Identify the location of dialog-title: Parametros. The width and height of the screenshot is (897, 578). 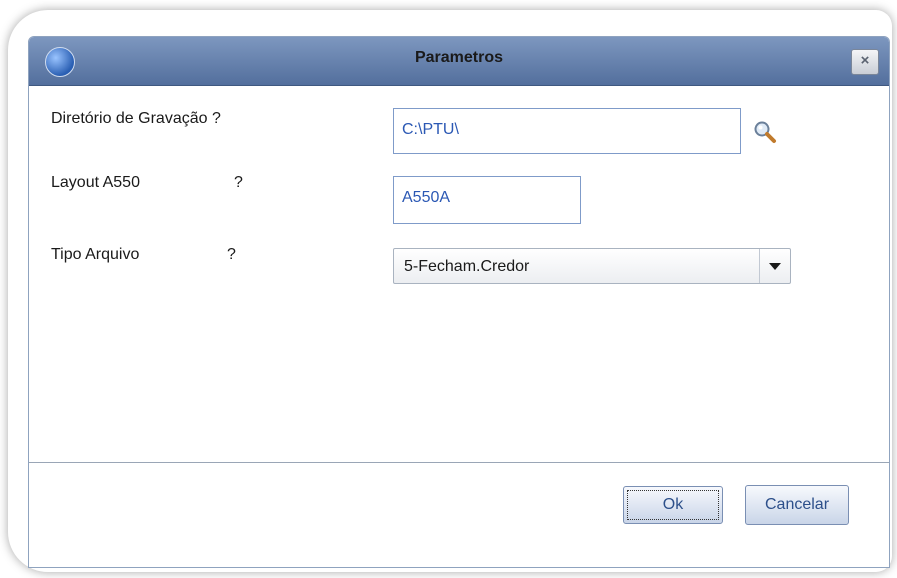
(459, 57).